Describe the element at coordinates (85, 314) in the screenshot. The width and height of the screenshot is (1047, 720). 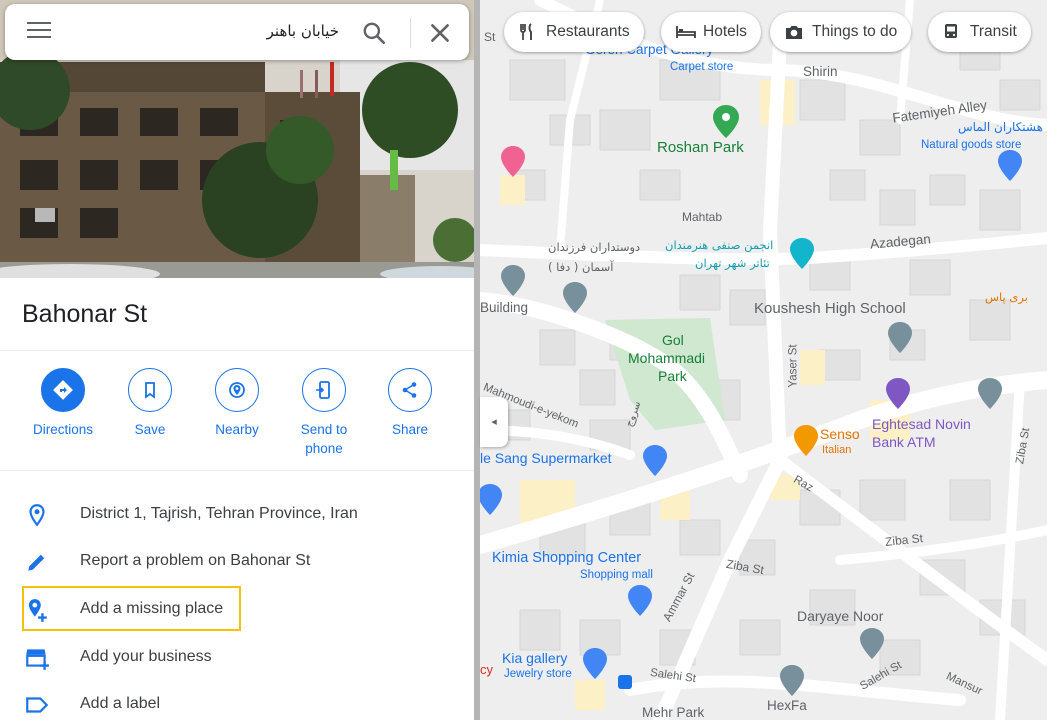
I see `place-title: Bahonar St` at that location.